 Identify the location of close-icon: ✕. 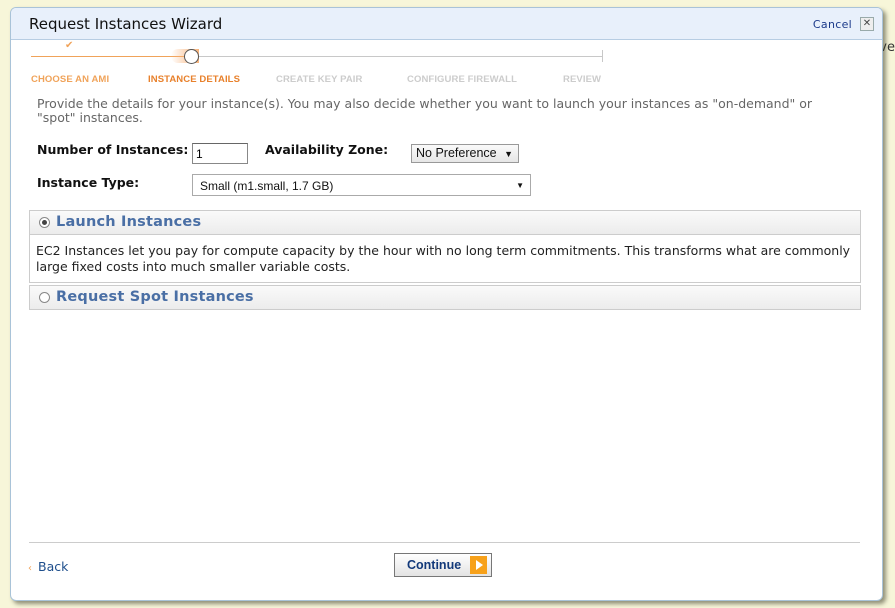
(867, 24).